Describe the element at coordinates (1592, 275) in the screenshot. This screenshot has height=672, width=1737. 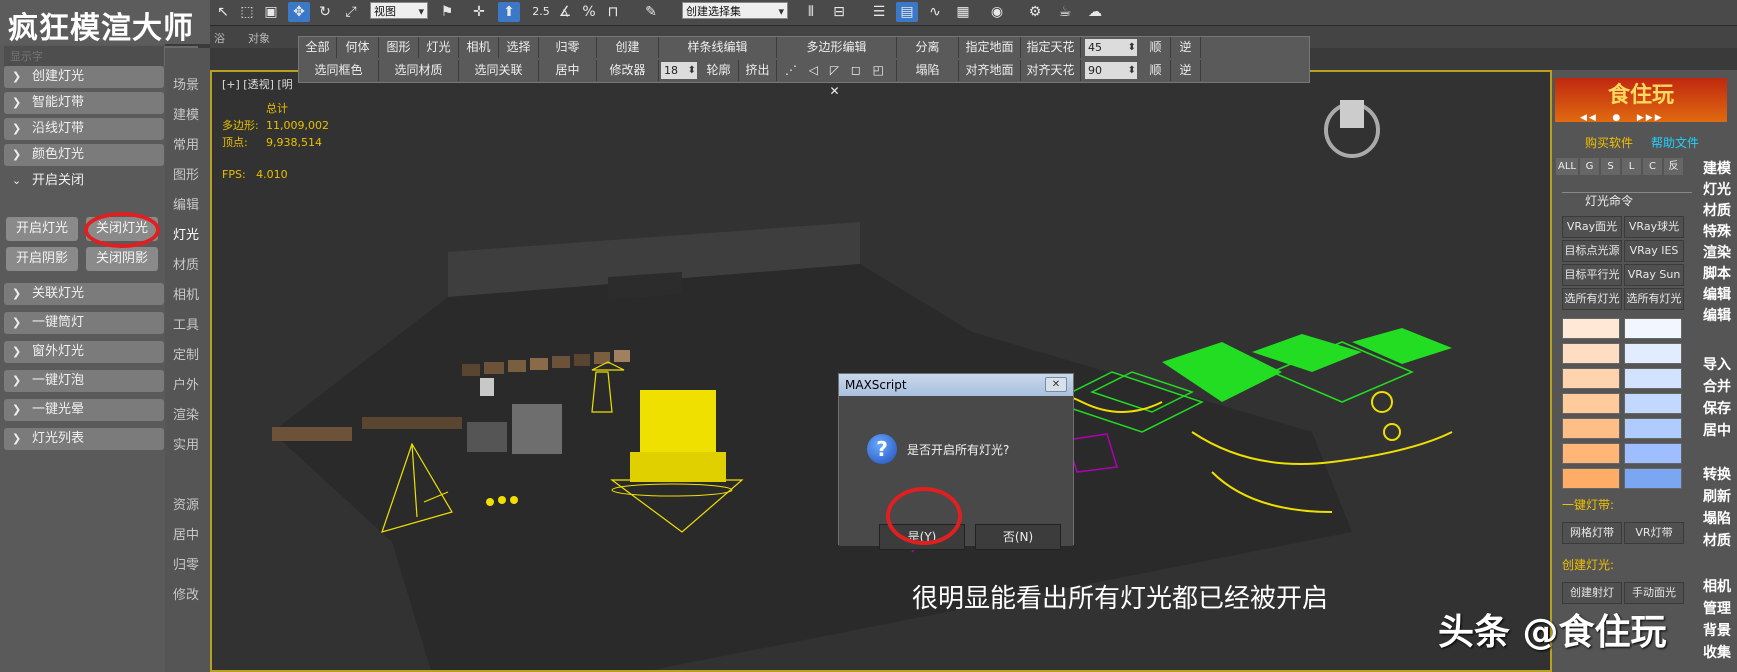
I see `target-directional-light-button: 目标平行光` at that location.